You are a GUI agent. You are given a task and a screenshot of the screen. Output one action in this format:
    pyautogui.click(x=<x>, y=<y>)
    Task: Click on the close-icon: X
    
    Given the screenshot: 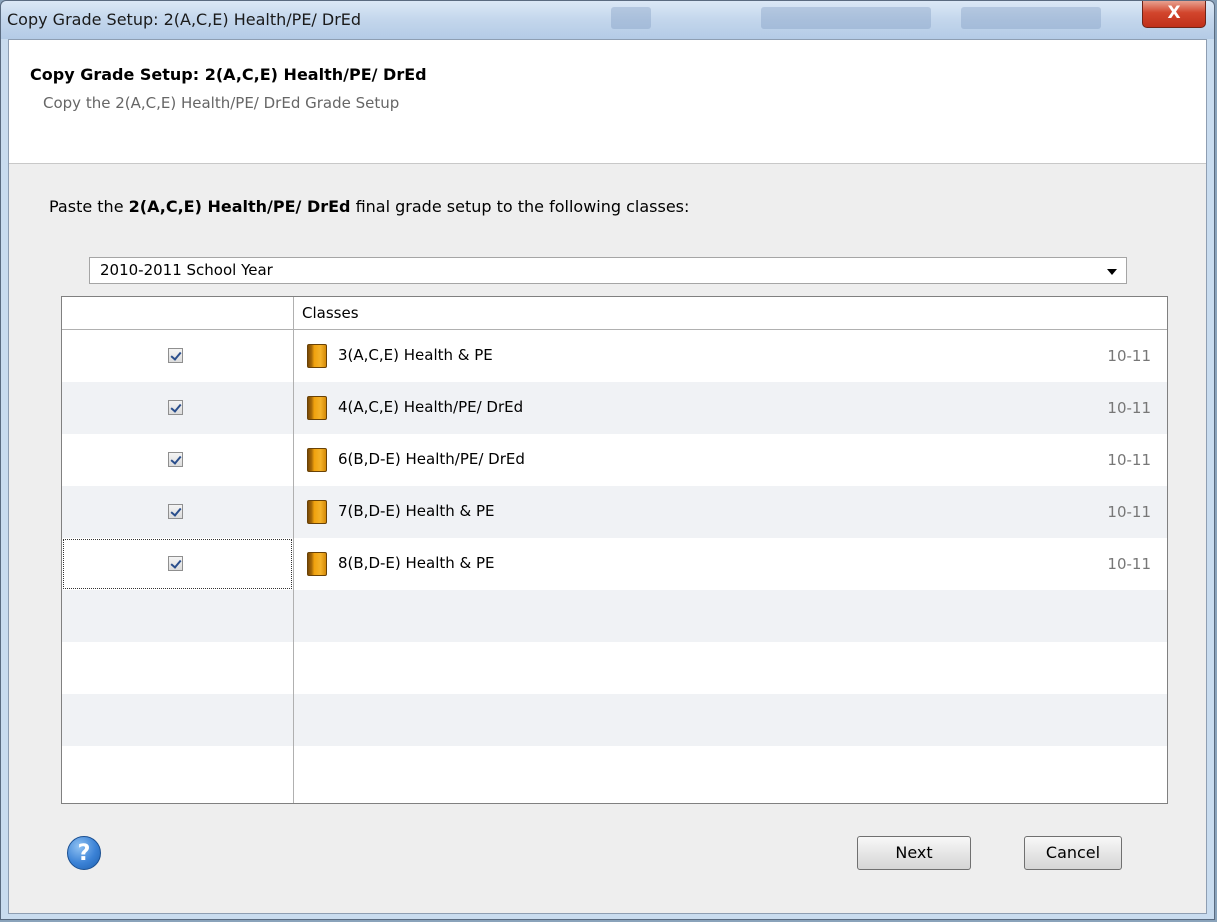 What is the action you would take?
    pyautogui.click(x=1174, y=13)
    